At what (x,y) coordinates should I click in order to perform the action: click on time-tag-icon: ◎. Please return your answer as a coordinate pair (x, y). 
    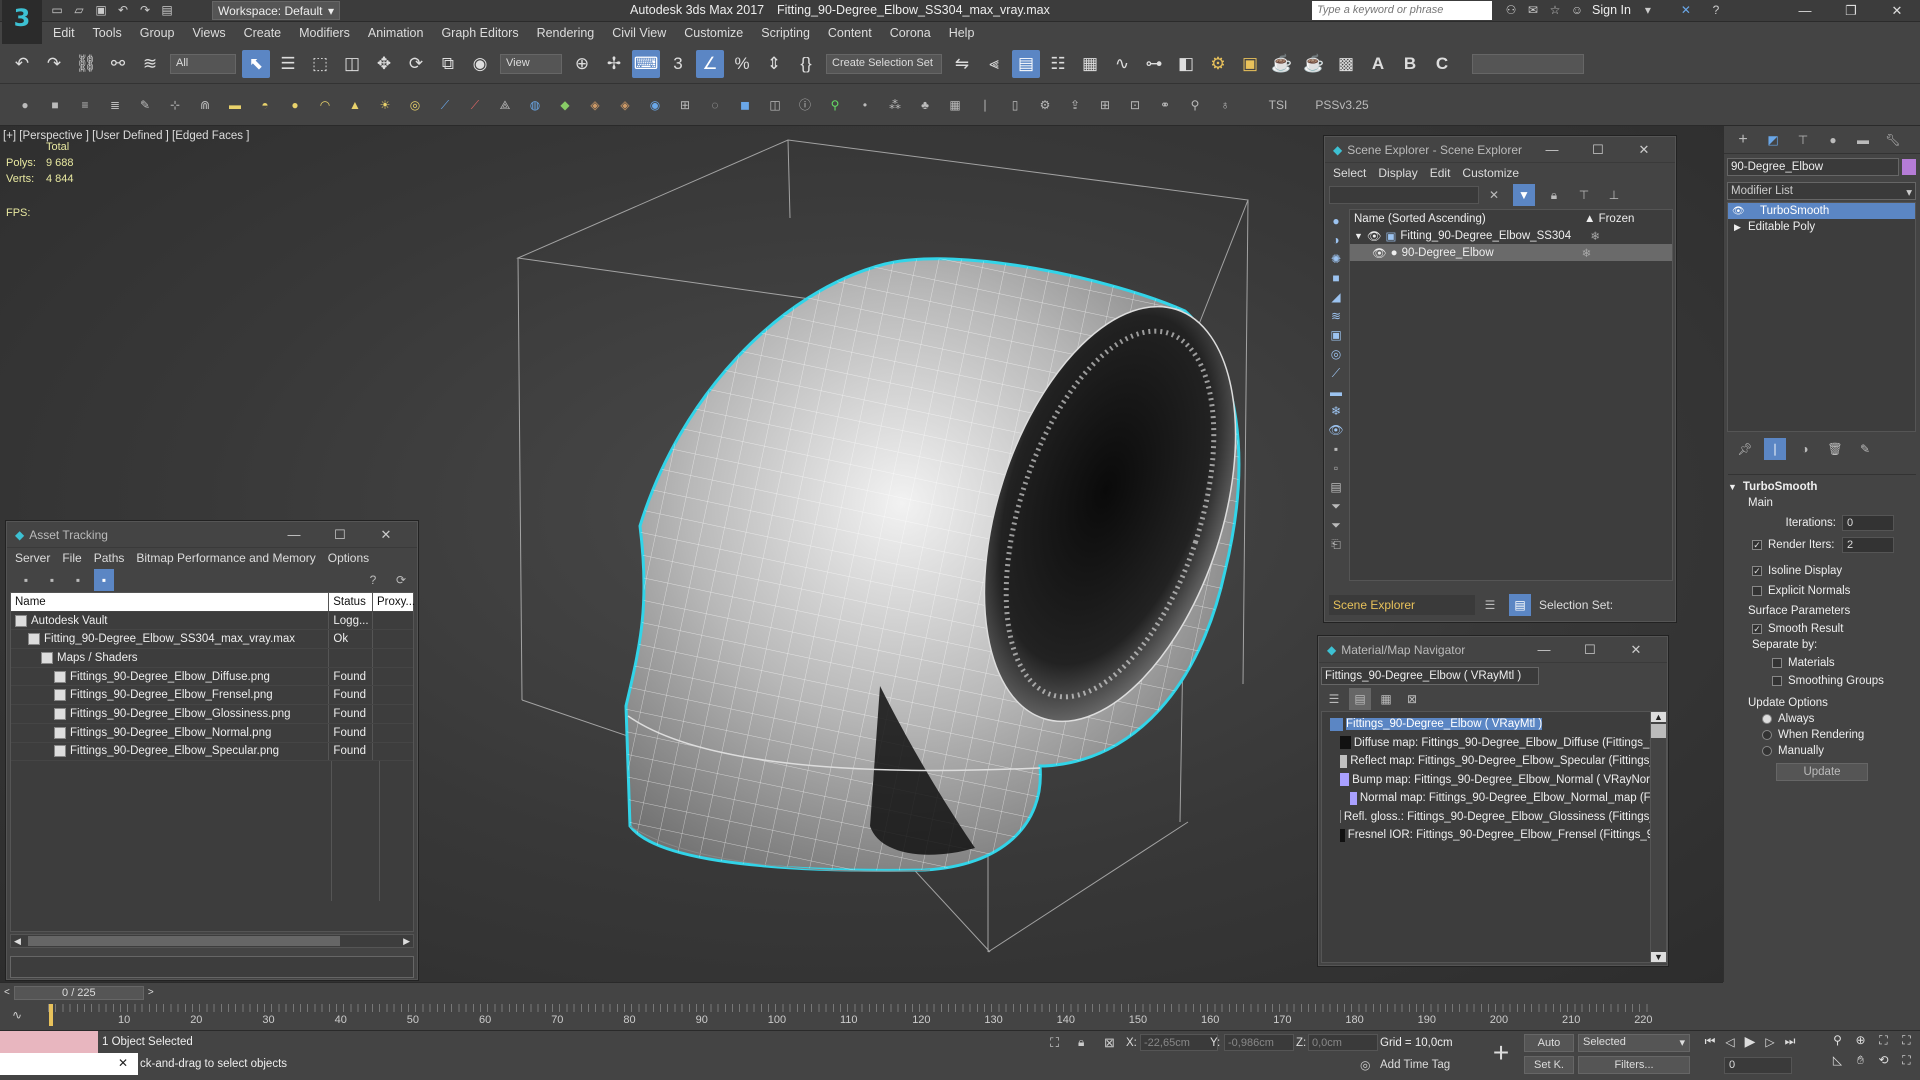
    Looking at the image, I should click on (1365, 1065).